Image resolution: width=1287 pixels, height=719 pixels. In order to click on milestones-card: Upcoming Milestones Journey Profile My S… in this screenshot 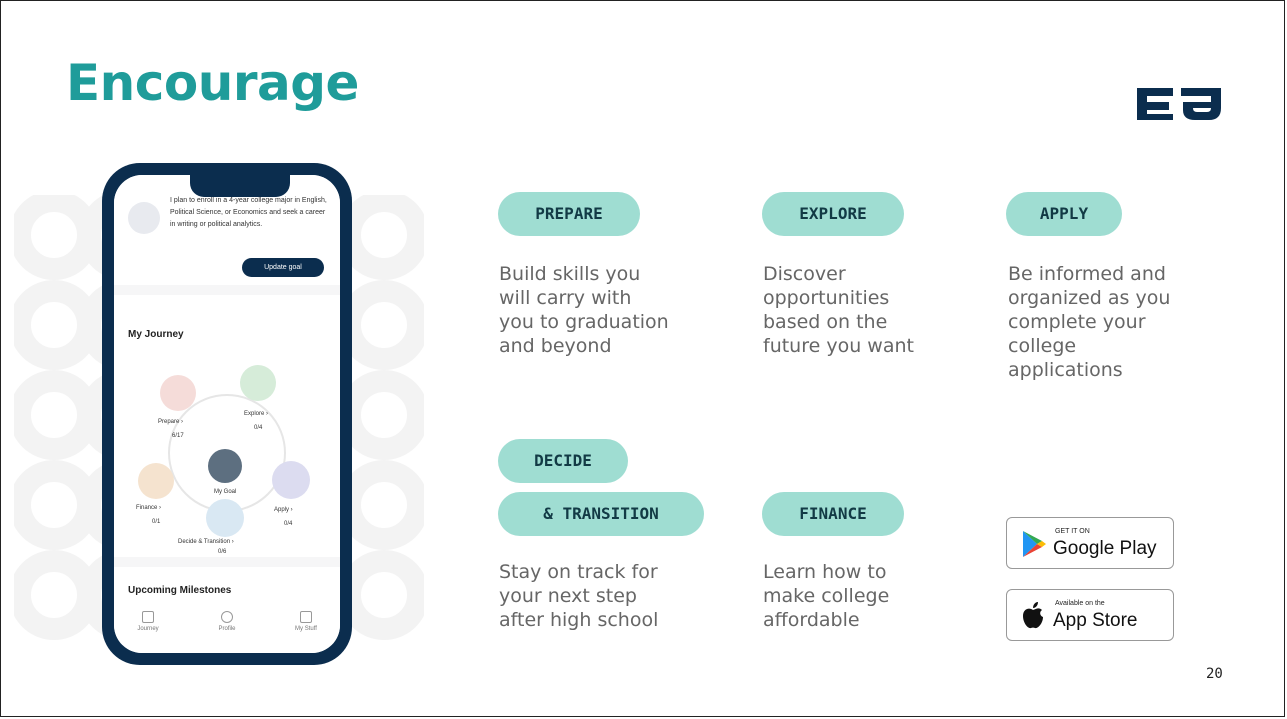, I will do `click(227, 610)`.